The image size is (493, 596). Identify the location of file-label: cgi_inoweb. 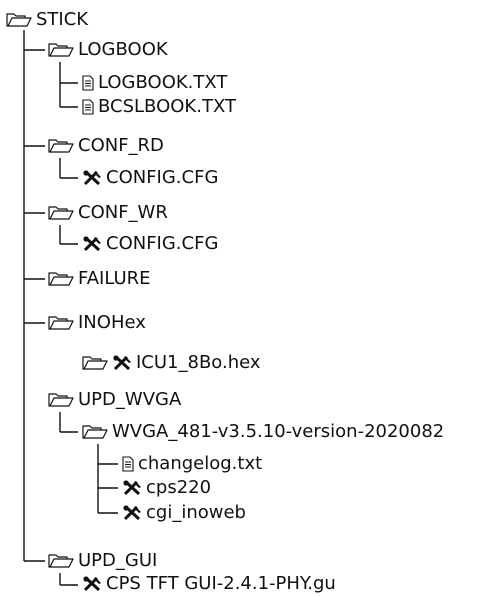
(196, 512).